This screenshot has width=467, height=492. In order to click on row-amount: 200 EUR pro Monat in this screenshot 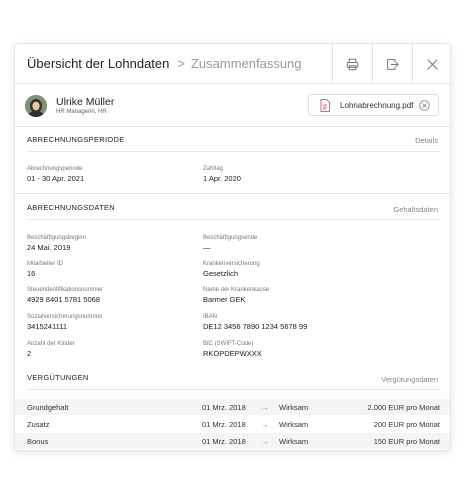, I will do `click(406, 424)`.